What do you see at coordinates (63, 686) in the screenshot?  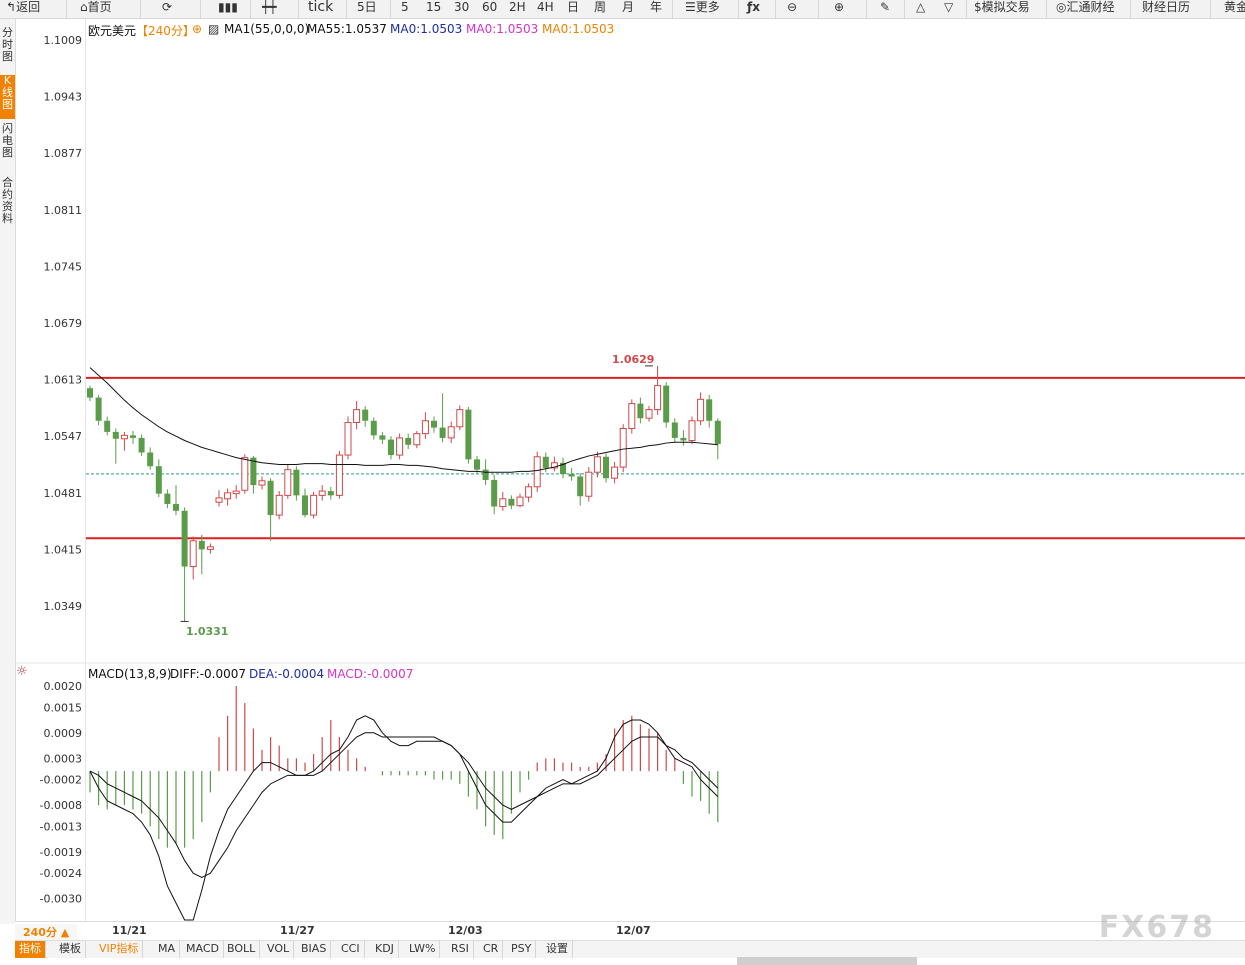 I see `macd-y-tick-label: 0.0020` at bounding box center [63, 686].